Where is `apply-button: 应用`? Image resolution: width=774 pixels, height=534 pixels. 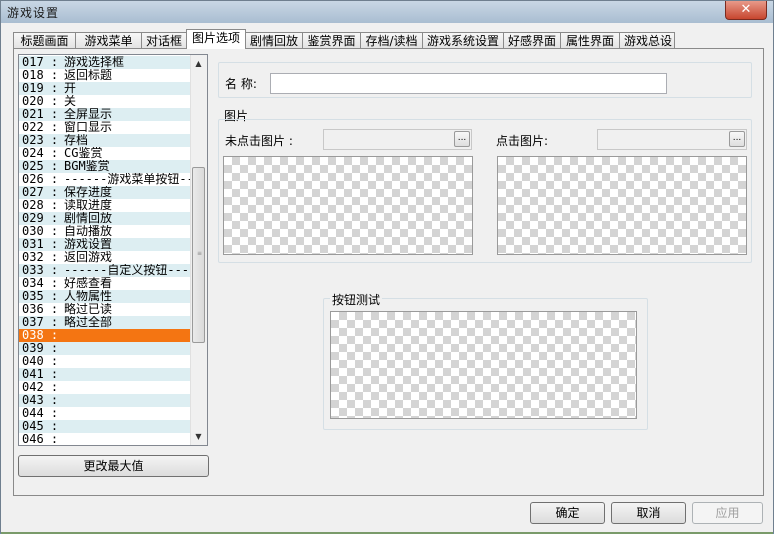 apply-button: 应用 is located at coordinates (727, 513).